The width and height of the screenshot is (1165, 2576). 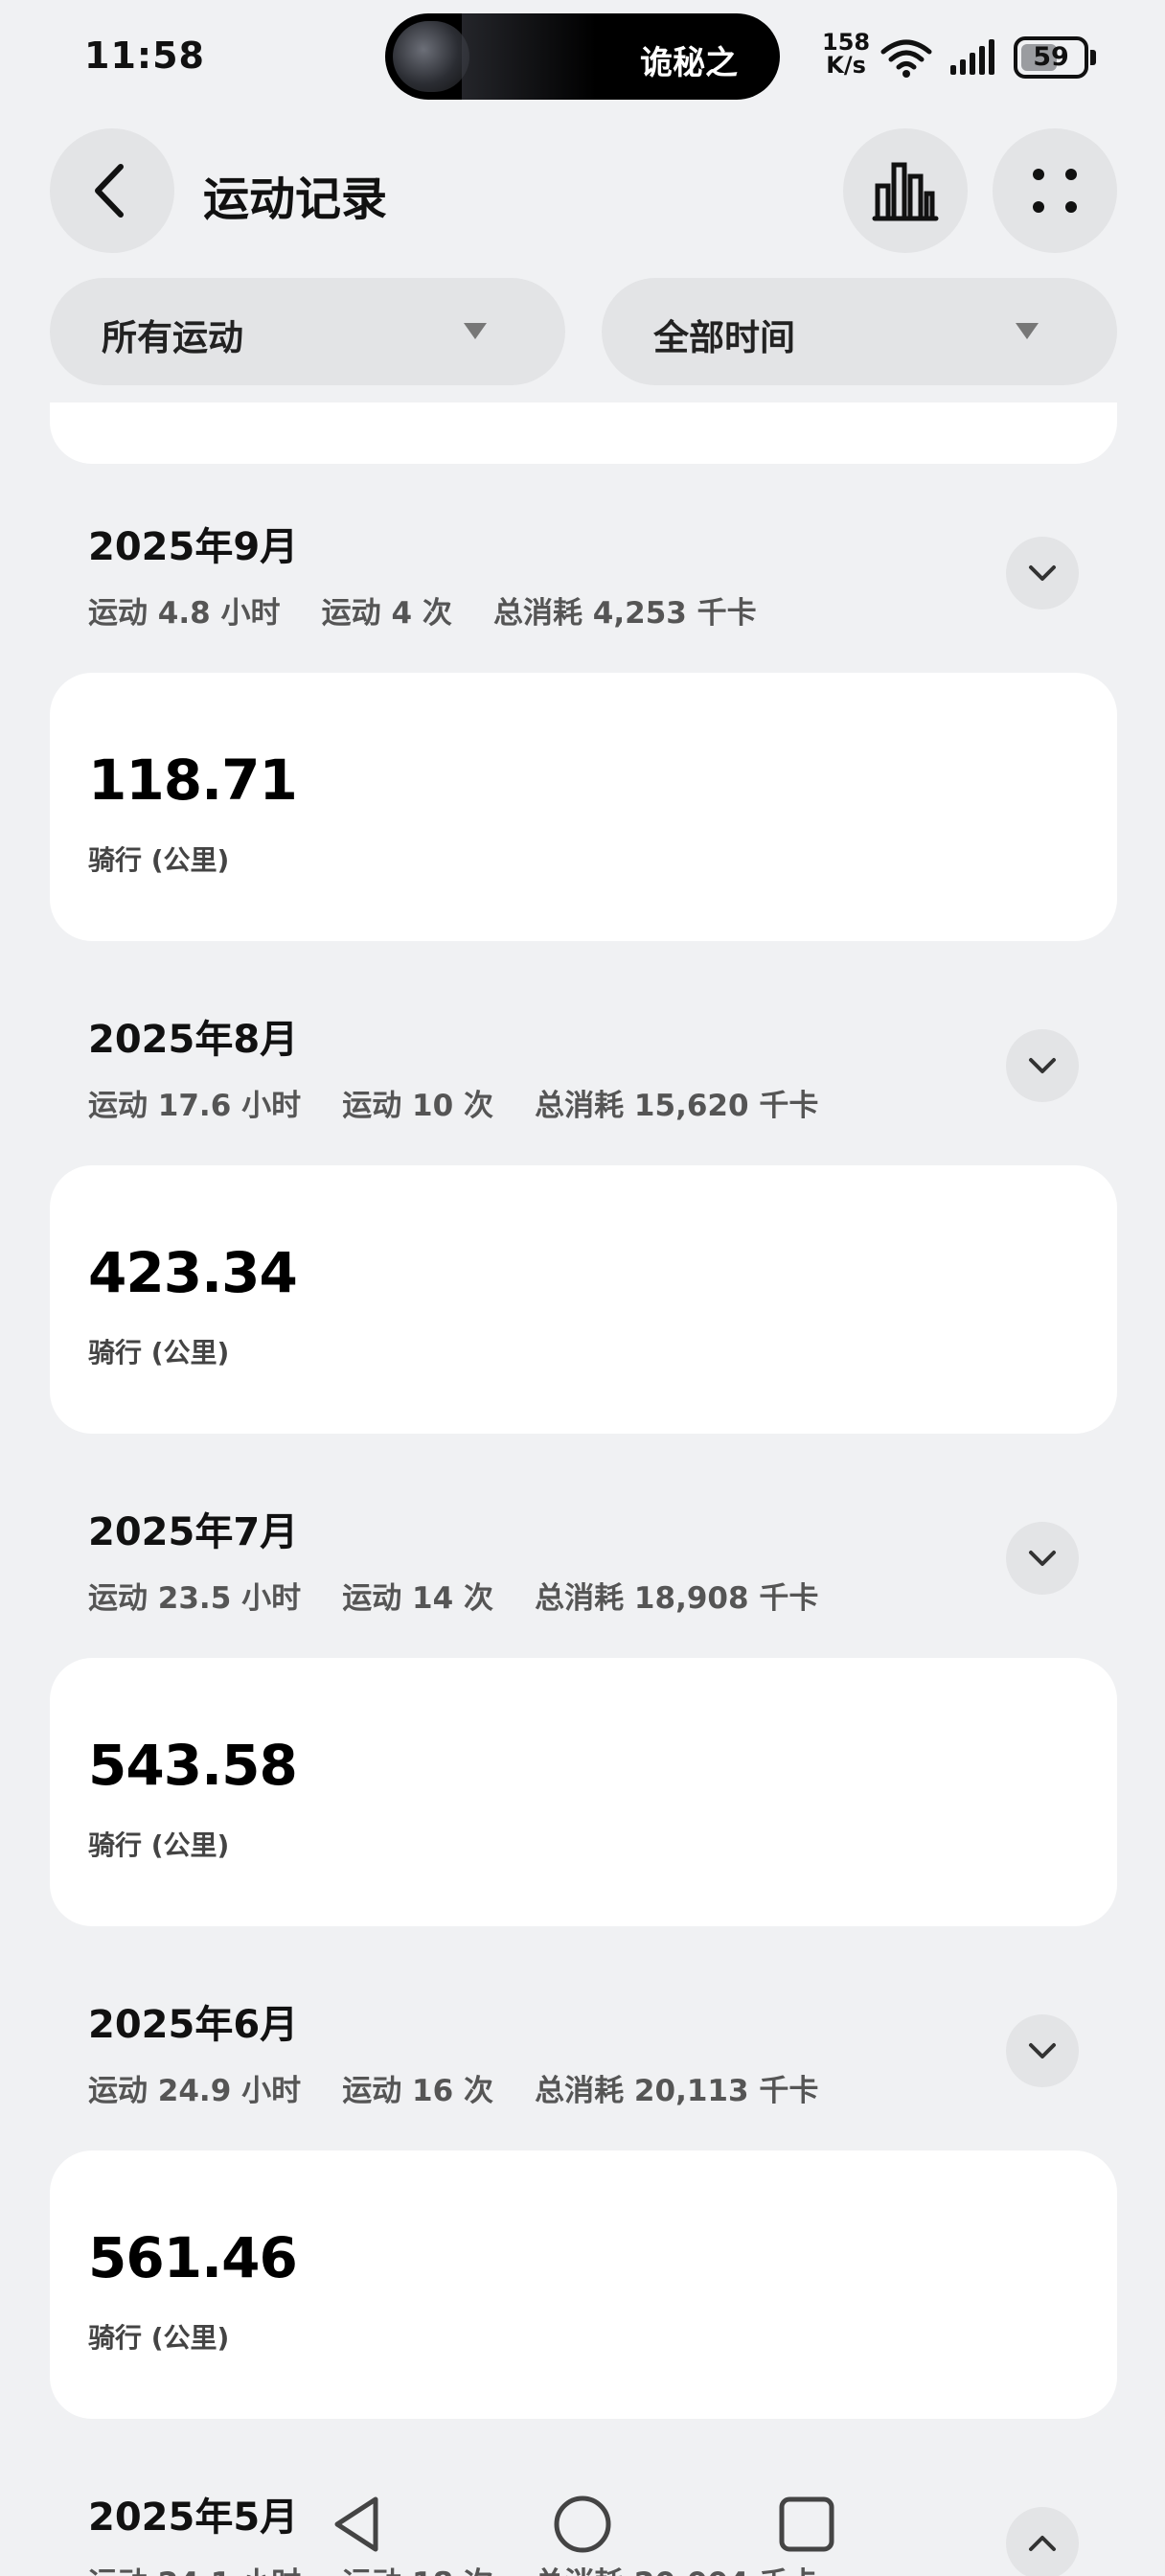 I want to click on status-bar: 11:58 诡秘之 158 K/s 59, so click(x=582, y=57).